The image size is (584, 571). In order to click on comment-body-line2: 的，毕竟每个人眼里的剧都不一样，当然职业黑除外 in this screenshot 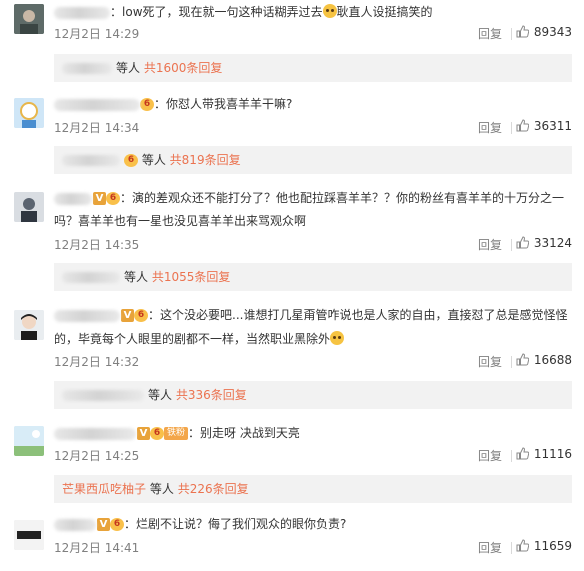, I will do `click(315, 339)`.